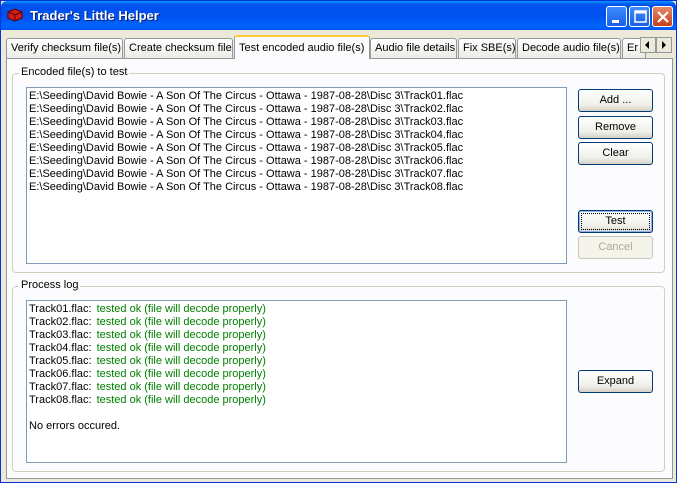  I want to click on tab-create-checksum: Create checksum file, so click(178, 48).